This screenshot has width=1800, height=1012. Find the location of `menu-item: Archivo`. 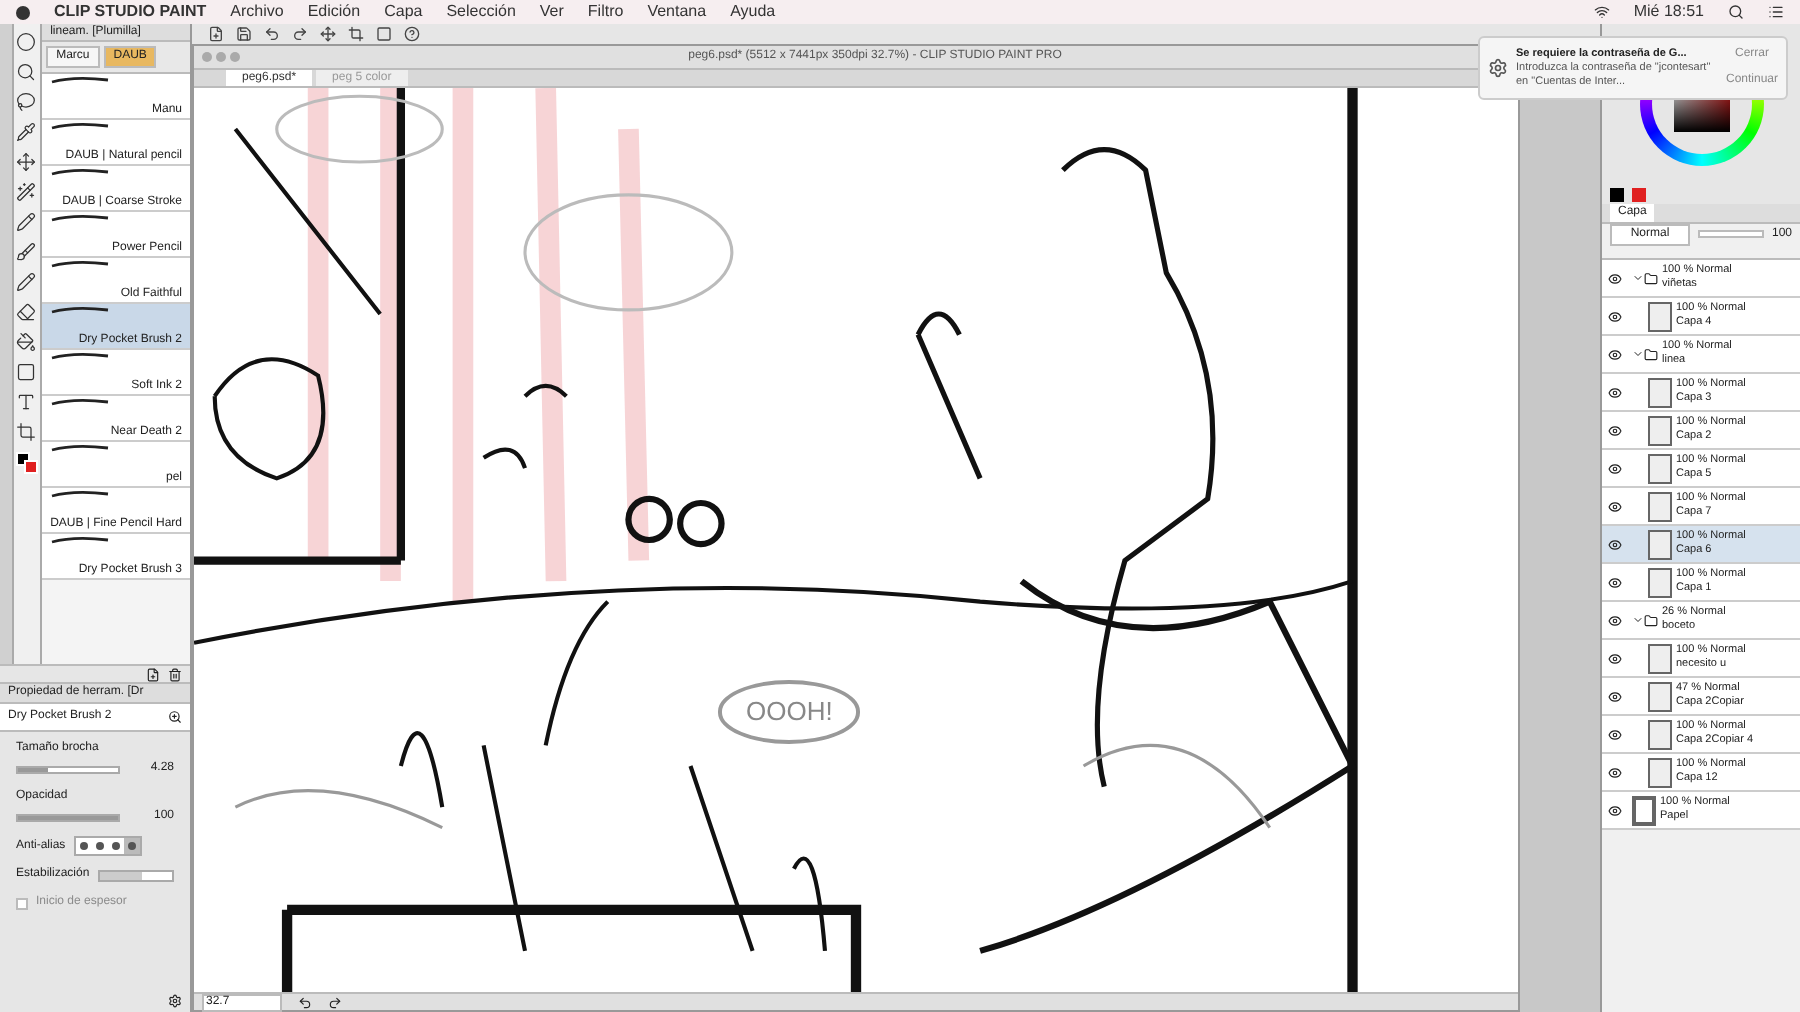

menu-item: Archivo is located at coordinates (257, 12).